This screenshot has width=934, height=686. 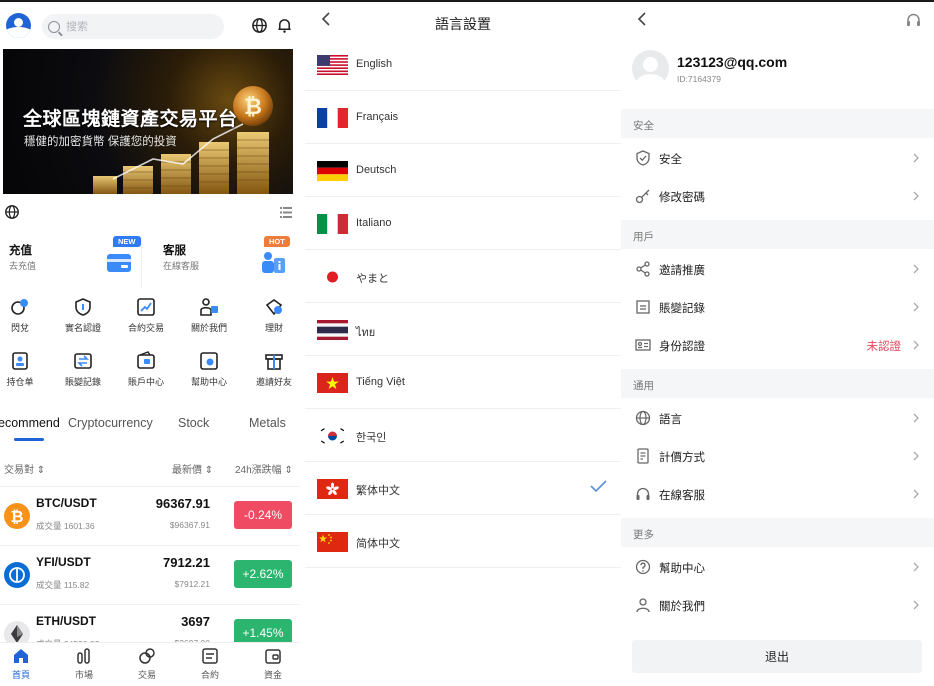 I want to click on grid-item-help: 幫助中心, so click(x=209, y=373).